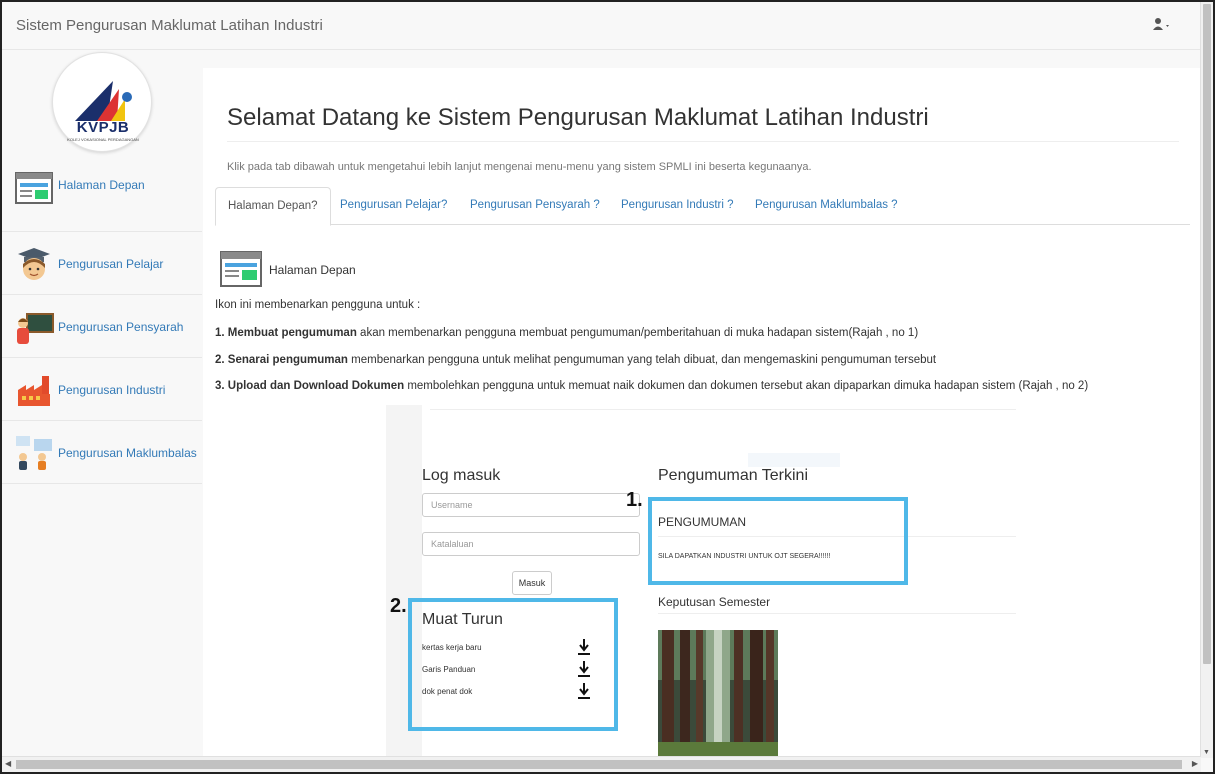 This screenshot has height=774, width=1215. What do you see at coordinates (778, 541) in the screenshot?
I see `highlight-box-announcement` at bounding box center [778, 541].